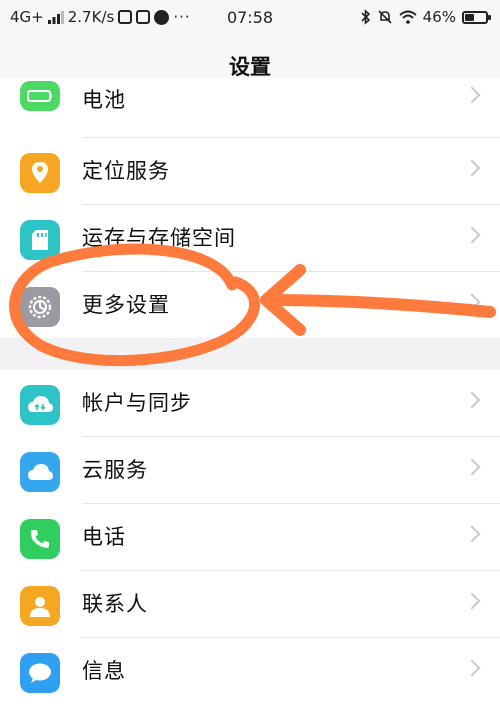 This screenshot has height=711, width=500. Describe the element at coordinates (40, 405) in the screenshot. I see `account-sync-icon` at that location.